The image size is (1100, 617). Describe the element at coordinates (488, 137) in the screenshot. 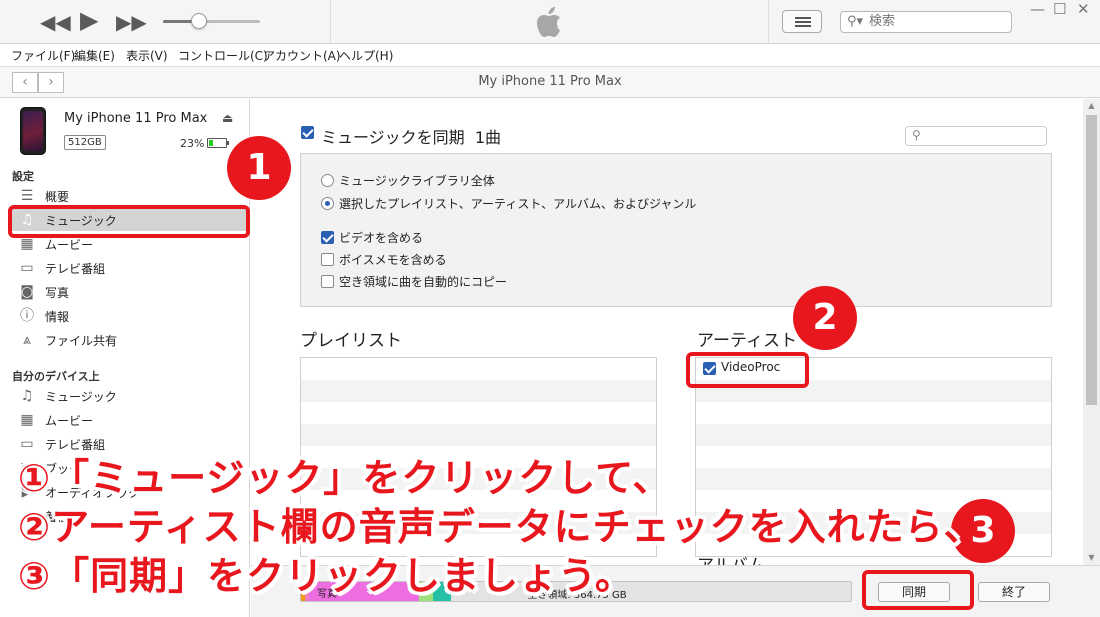

I see `sync-count: 1曲` at that location.